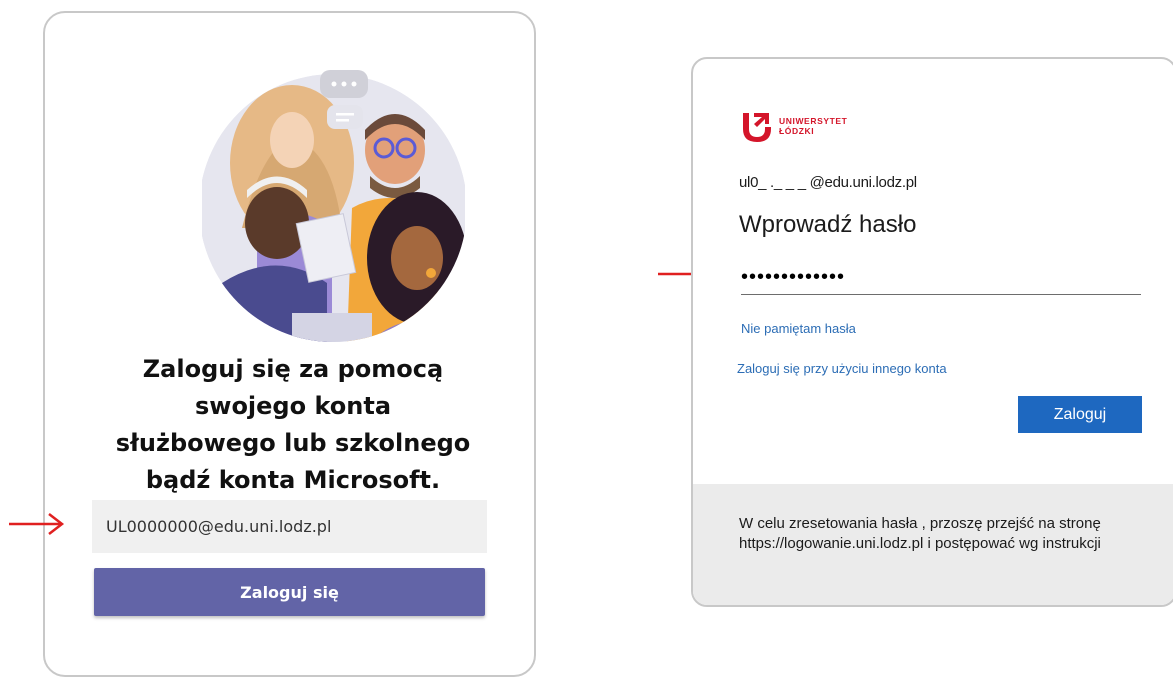 The height and width of the screenshot is (677, 1173). What do you see at coordinates (798, 328) in the screenshot?
I see `forgot-password-link: Nie pamiętam hasła` at bounding box center [798, 328].